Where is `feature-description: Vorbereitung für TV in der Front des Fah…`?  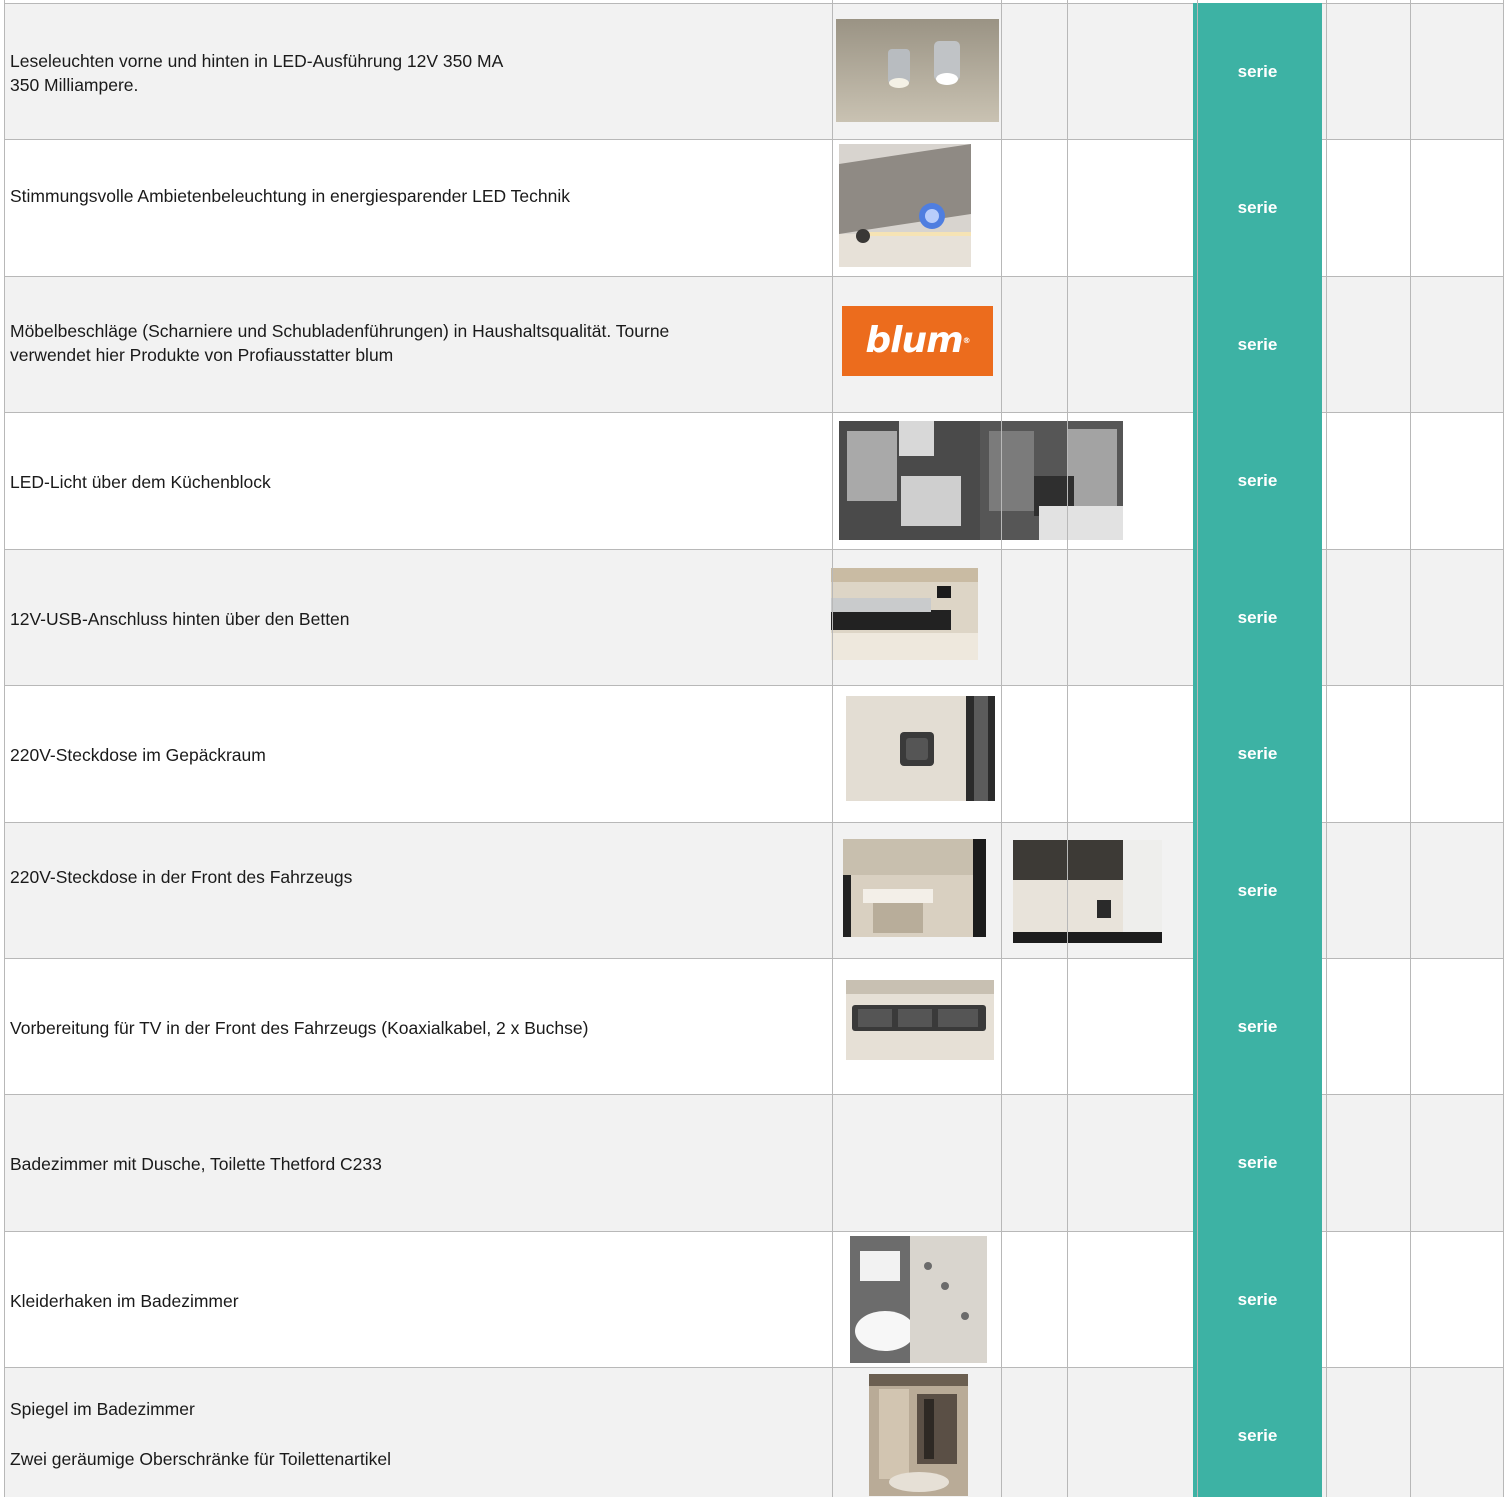 feature-description: Vorbereitung für TV in der Front des Fah… is located at coordinates (299, 1028).